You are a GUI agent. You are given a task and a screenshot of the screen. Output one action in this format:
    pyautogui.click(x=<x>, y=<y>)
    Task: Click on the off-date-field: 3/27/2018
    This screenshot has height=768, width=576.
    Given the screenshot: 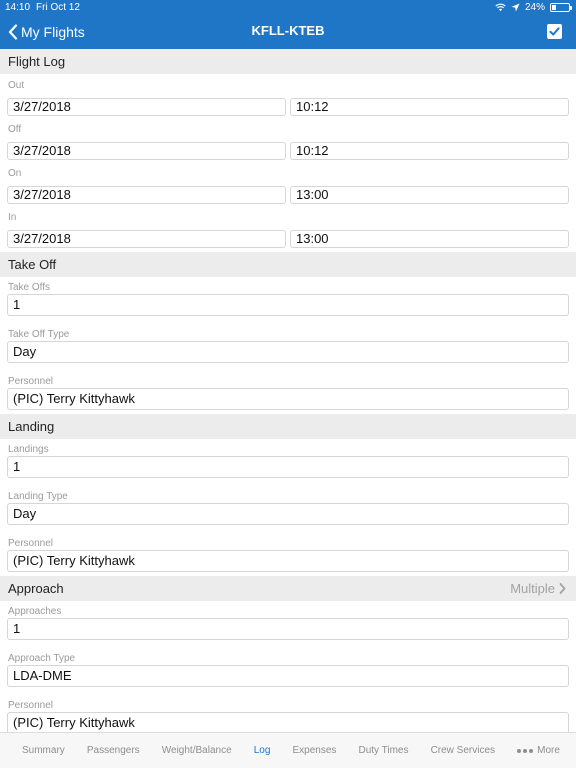 What is the action you would take?
    pyautogui.click(x=146, y=151)
    